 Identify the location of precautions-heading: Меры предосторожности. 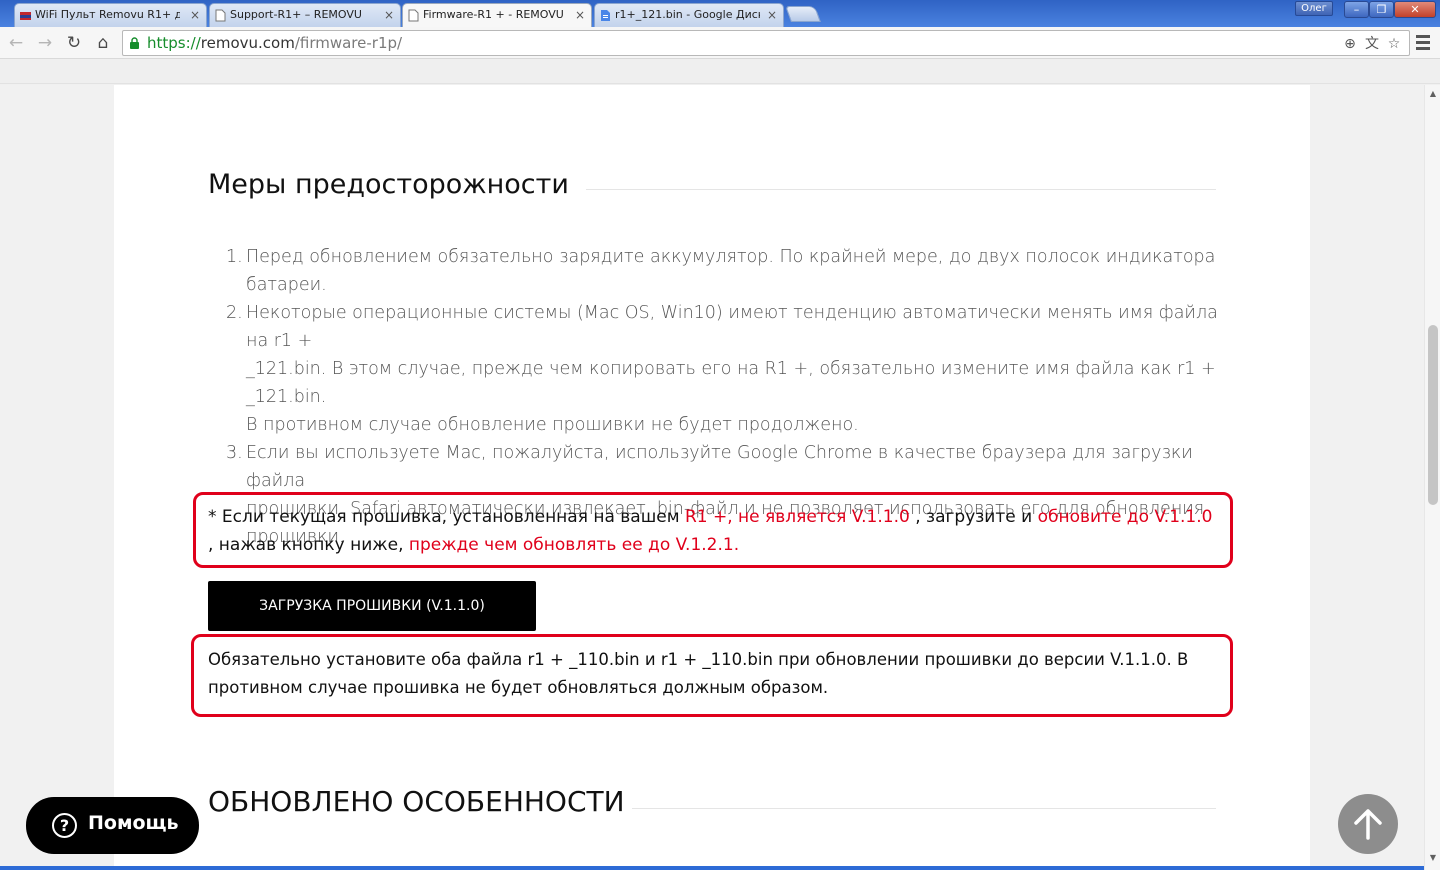
(388, 184).